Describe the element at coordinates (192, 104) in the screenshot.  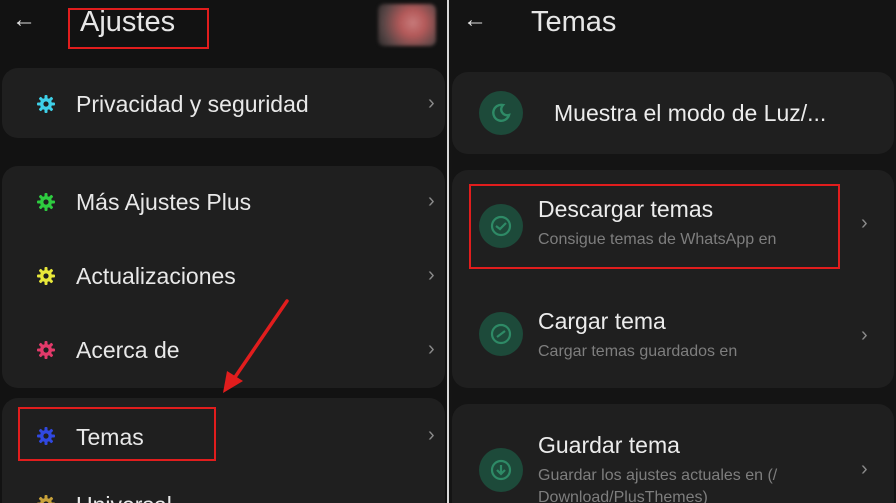
I see `settings-item-label: Privacidad y seguridad` at that location.